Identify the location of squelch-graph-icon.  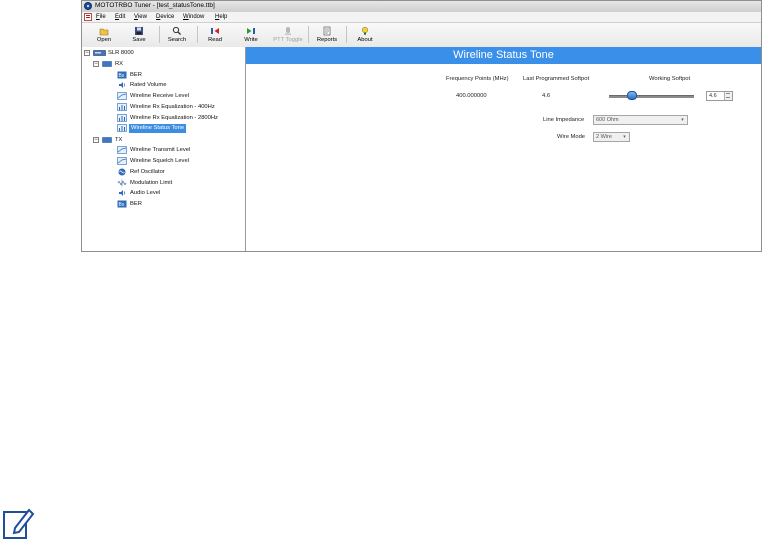
(122, 161).